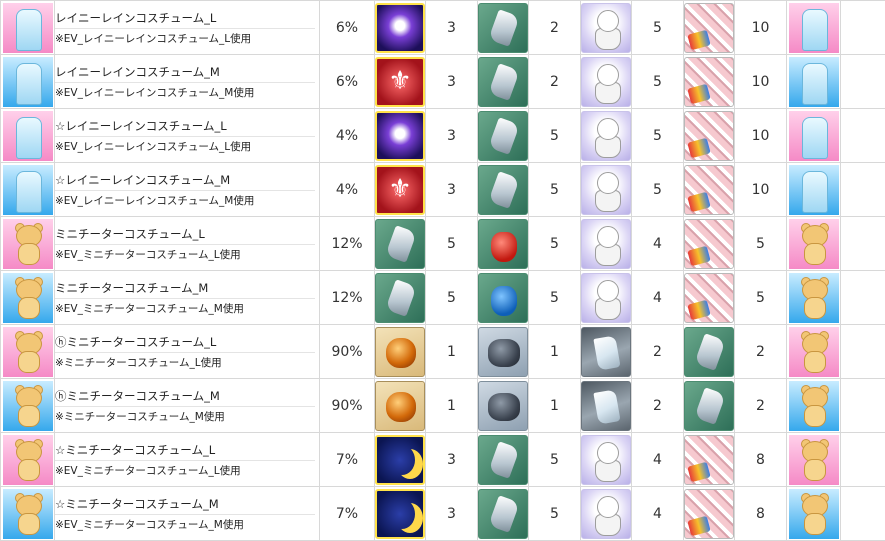  I want to click on costume-name-cell: ⓗミニチーターコスチューム_L ※ミニチーターコスチューム_L使用, so click(187, 351).